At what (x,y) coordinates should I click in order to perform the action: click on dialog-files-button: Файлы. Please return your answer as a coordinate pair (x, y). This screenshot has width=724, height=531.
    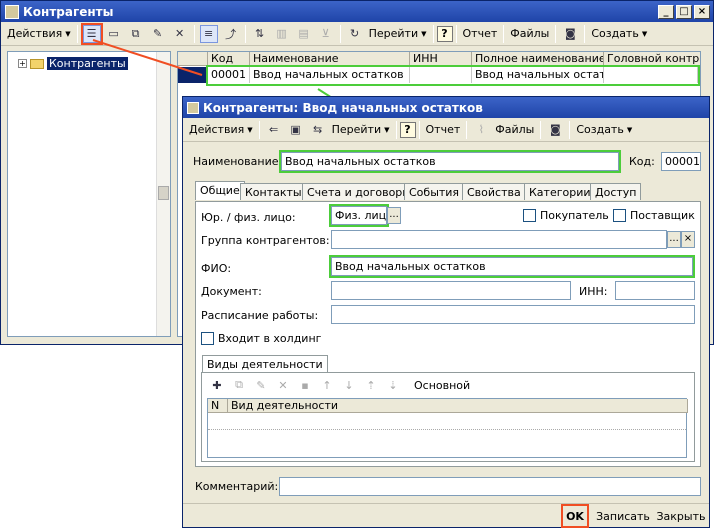
    Looking at the image, I should click on (514, 130).